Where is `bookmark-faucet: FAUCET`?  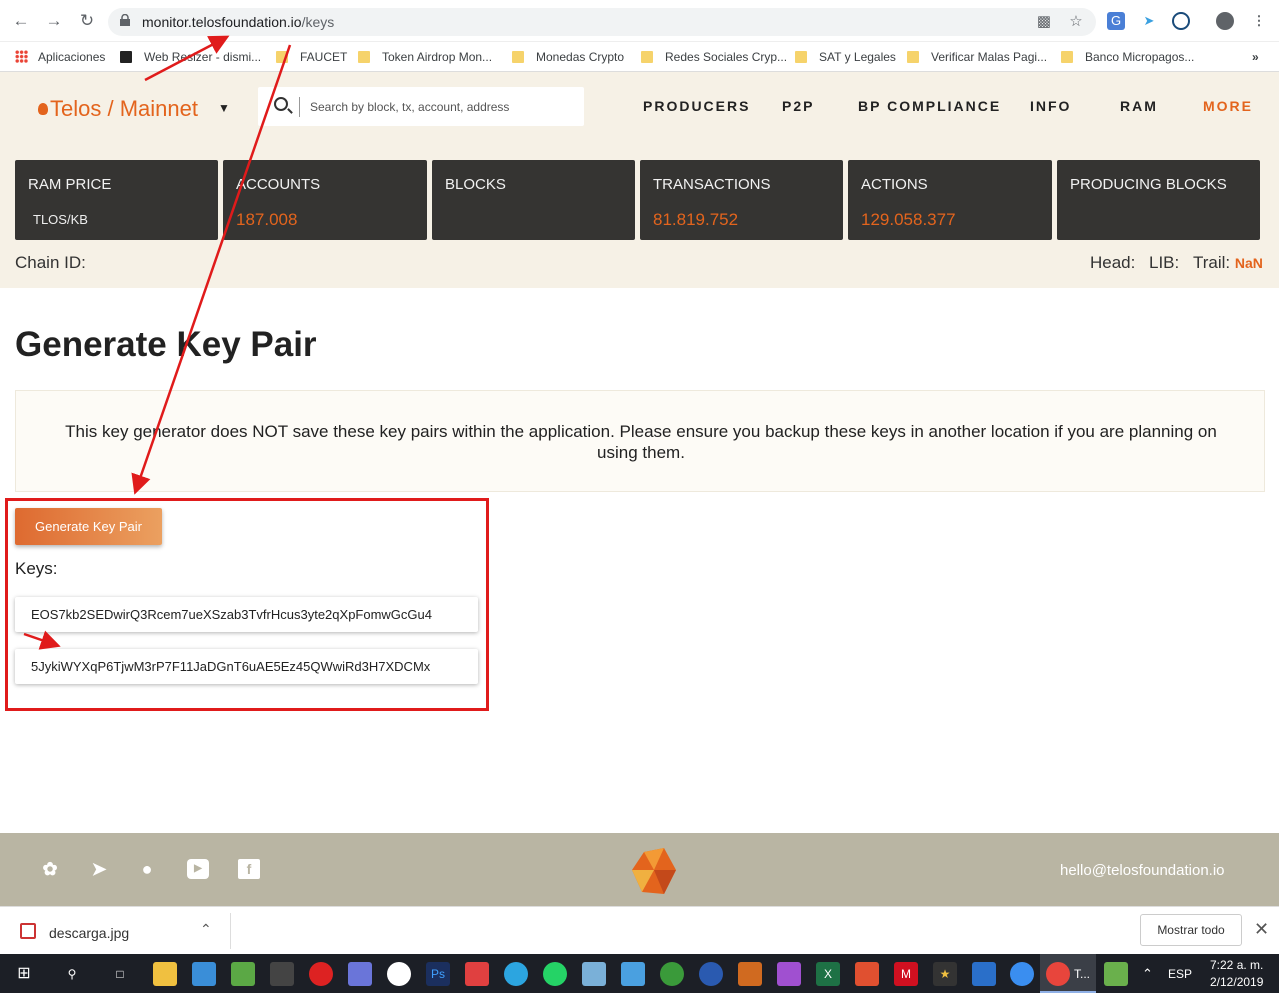
bookmark-faucet: FAUCET is located at coordinates (311, 57).